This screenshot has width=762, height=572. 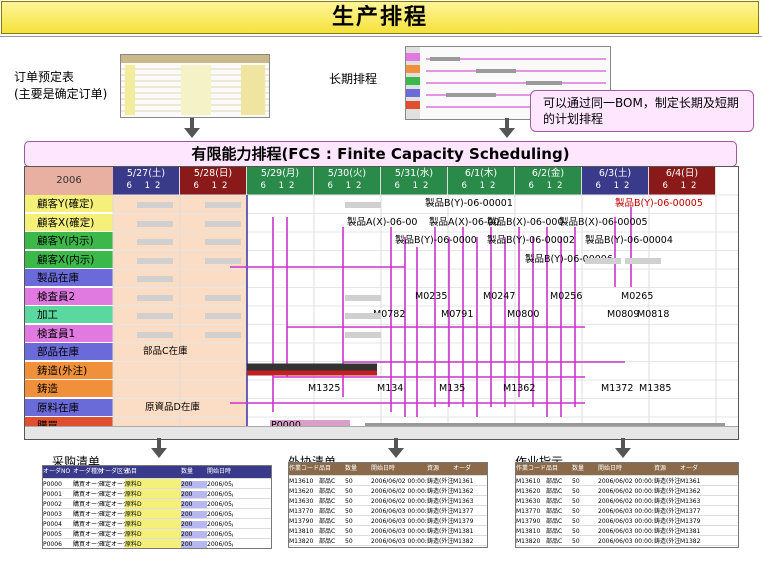 I want to click on table-cell: M1381, so click(x=690, y=531).